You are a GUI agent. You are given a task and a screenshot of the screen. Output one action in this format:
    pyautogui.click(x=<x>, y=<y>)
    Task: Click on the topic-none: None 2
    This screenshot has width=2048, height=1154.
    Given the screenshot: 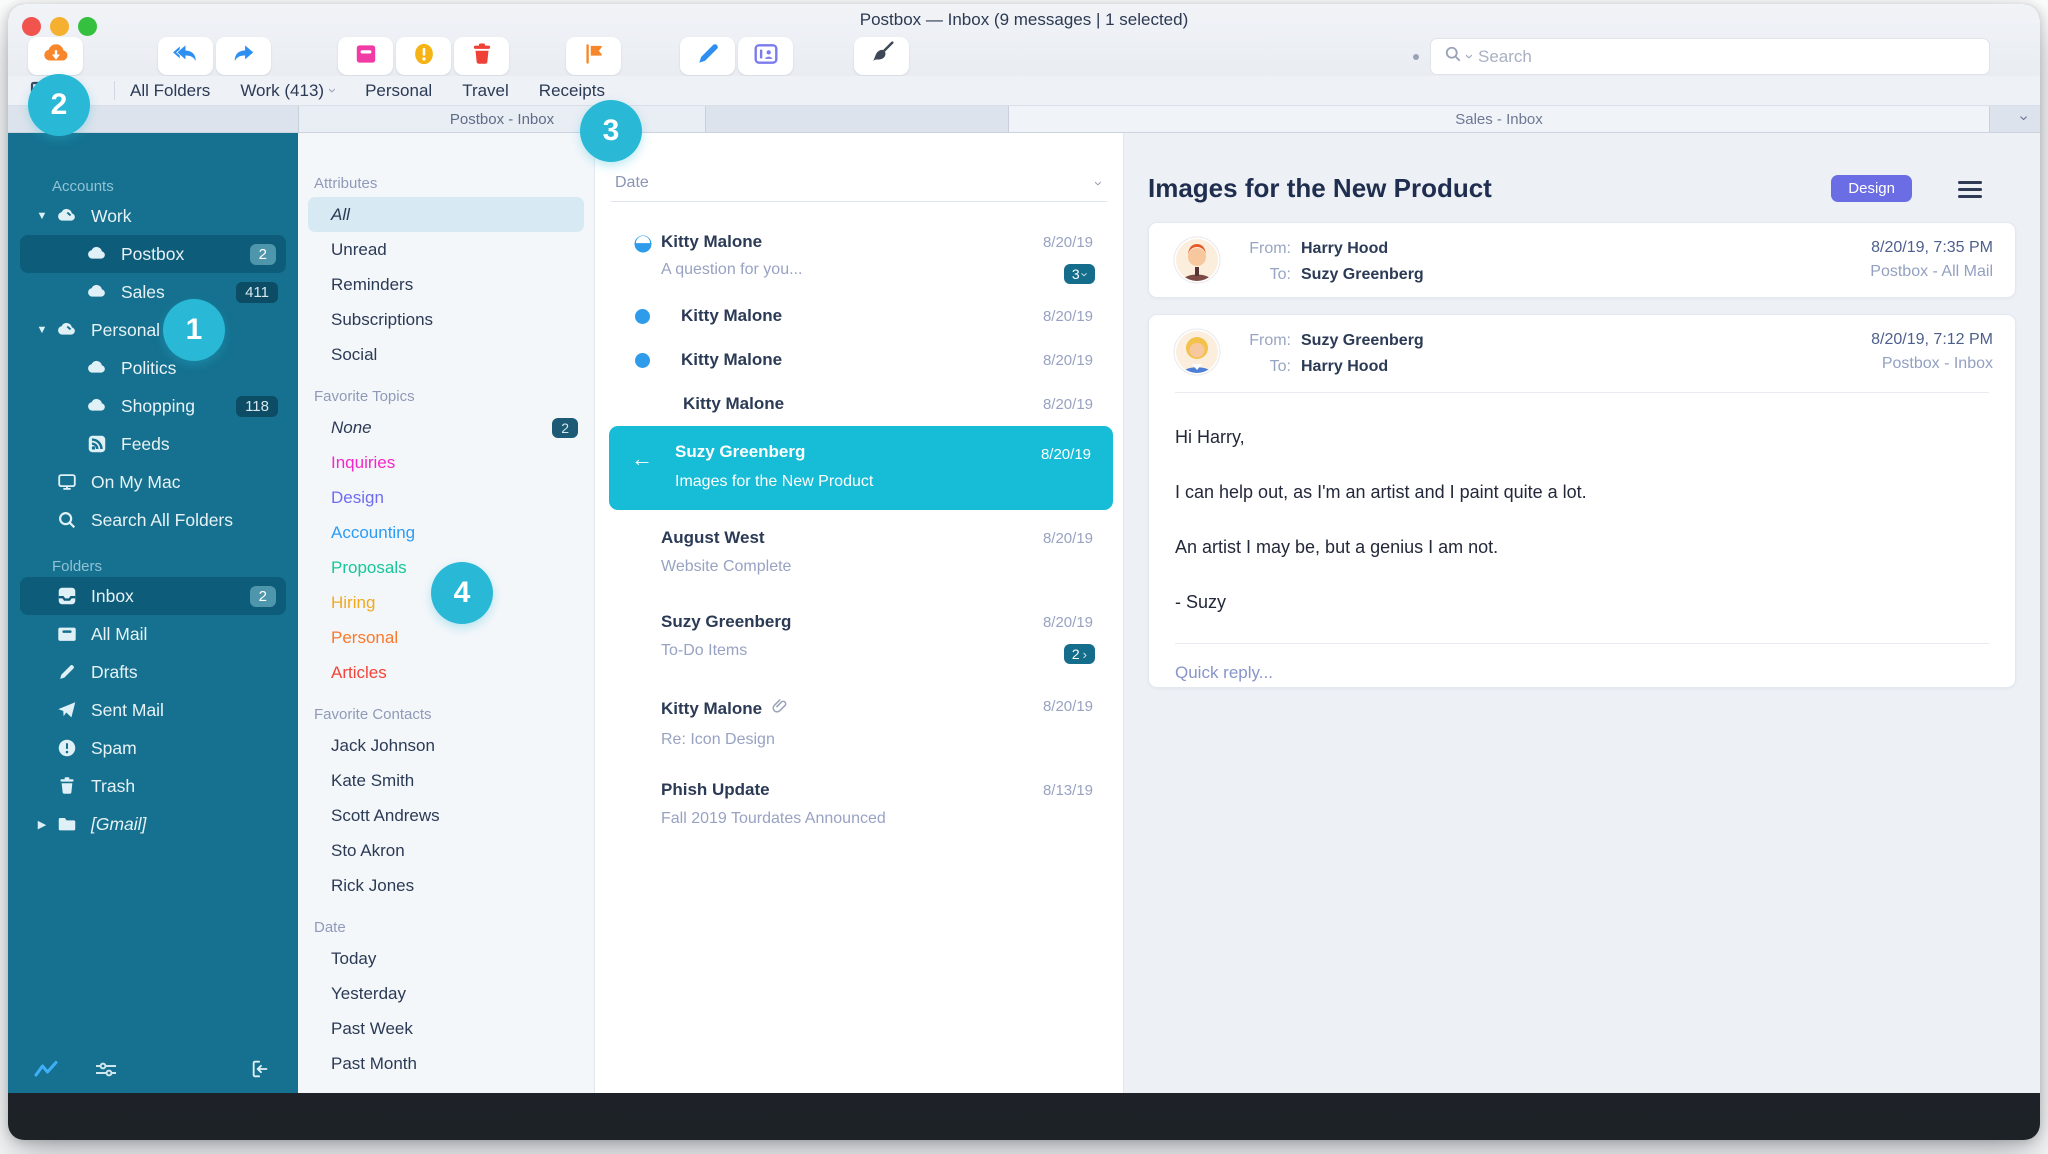 What is the action you would take?
    pyautogui.click(x=446, y=427)
    